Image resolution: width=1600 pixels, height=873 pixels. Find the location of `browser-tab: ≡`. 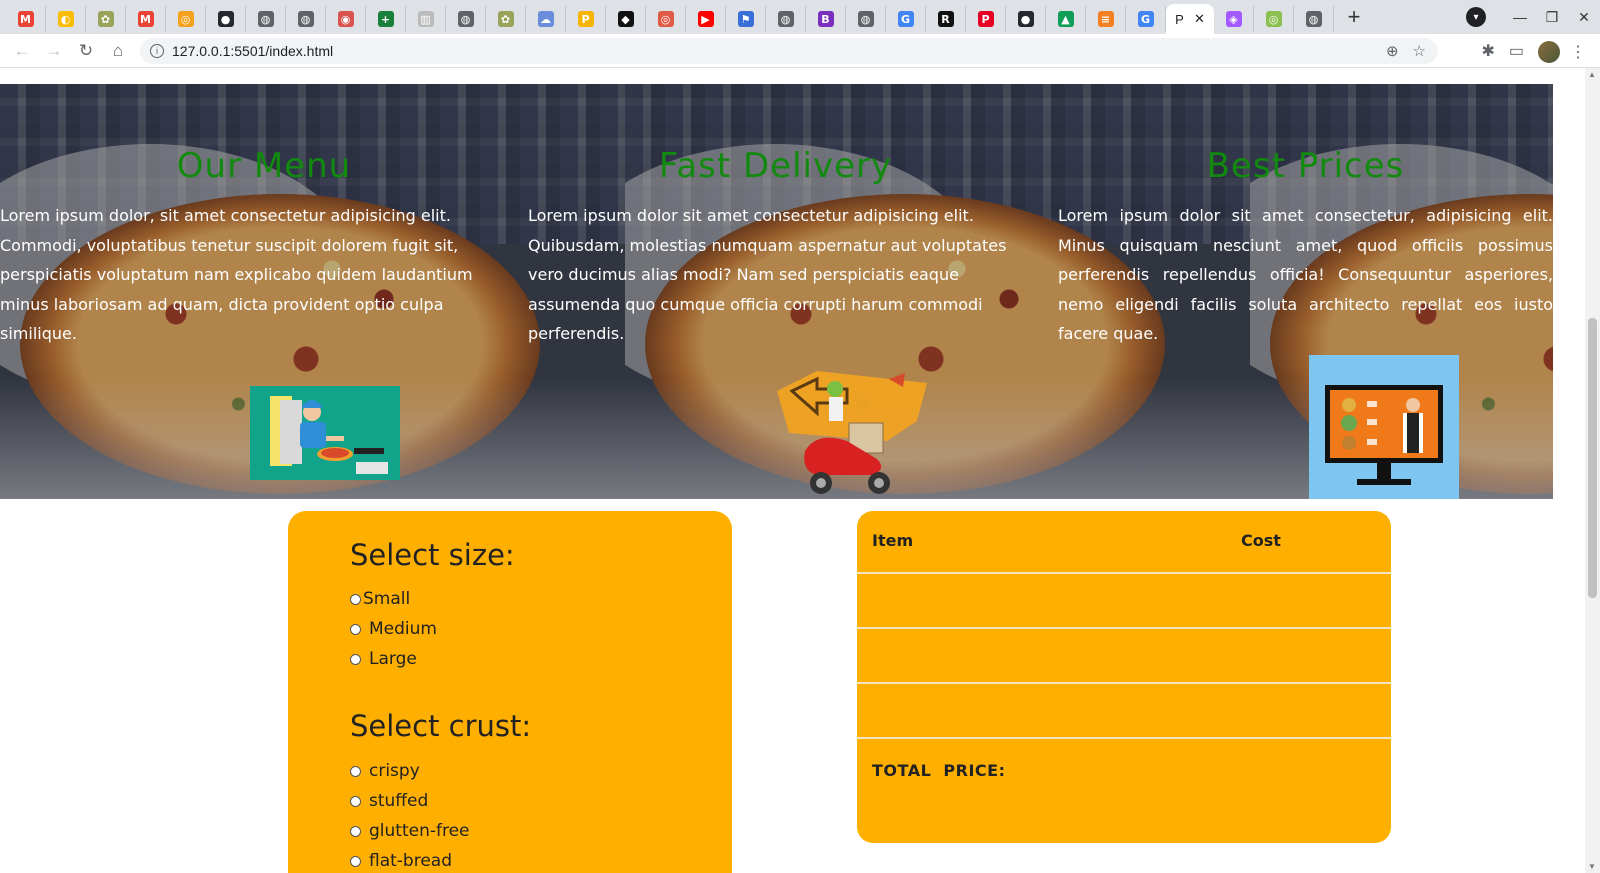

browser-tab: ≡ is located at coordinates (1106, 19).